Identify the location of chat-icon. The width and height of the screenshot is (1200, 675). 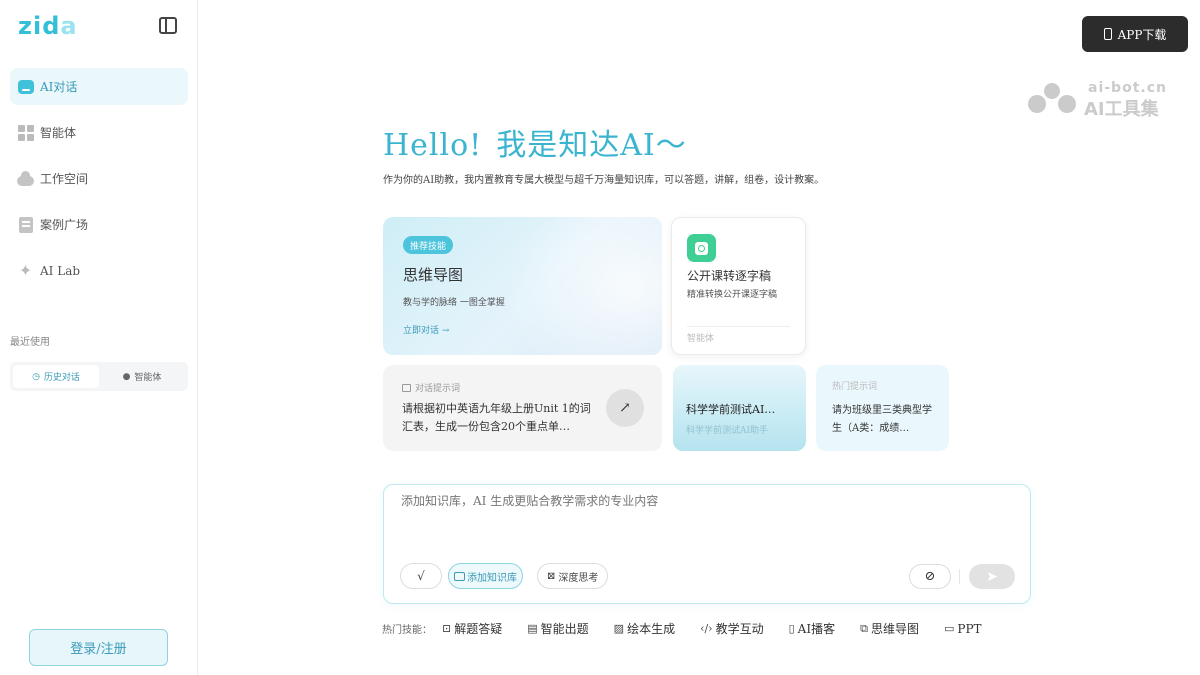
(25, 86).